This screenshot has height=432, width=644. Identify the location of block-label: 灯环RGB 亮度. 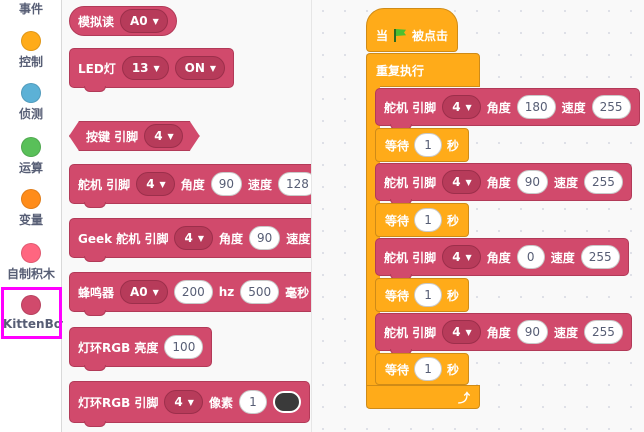
(118, 347).